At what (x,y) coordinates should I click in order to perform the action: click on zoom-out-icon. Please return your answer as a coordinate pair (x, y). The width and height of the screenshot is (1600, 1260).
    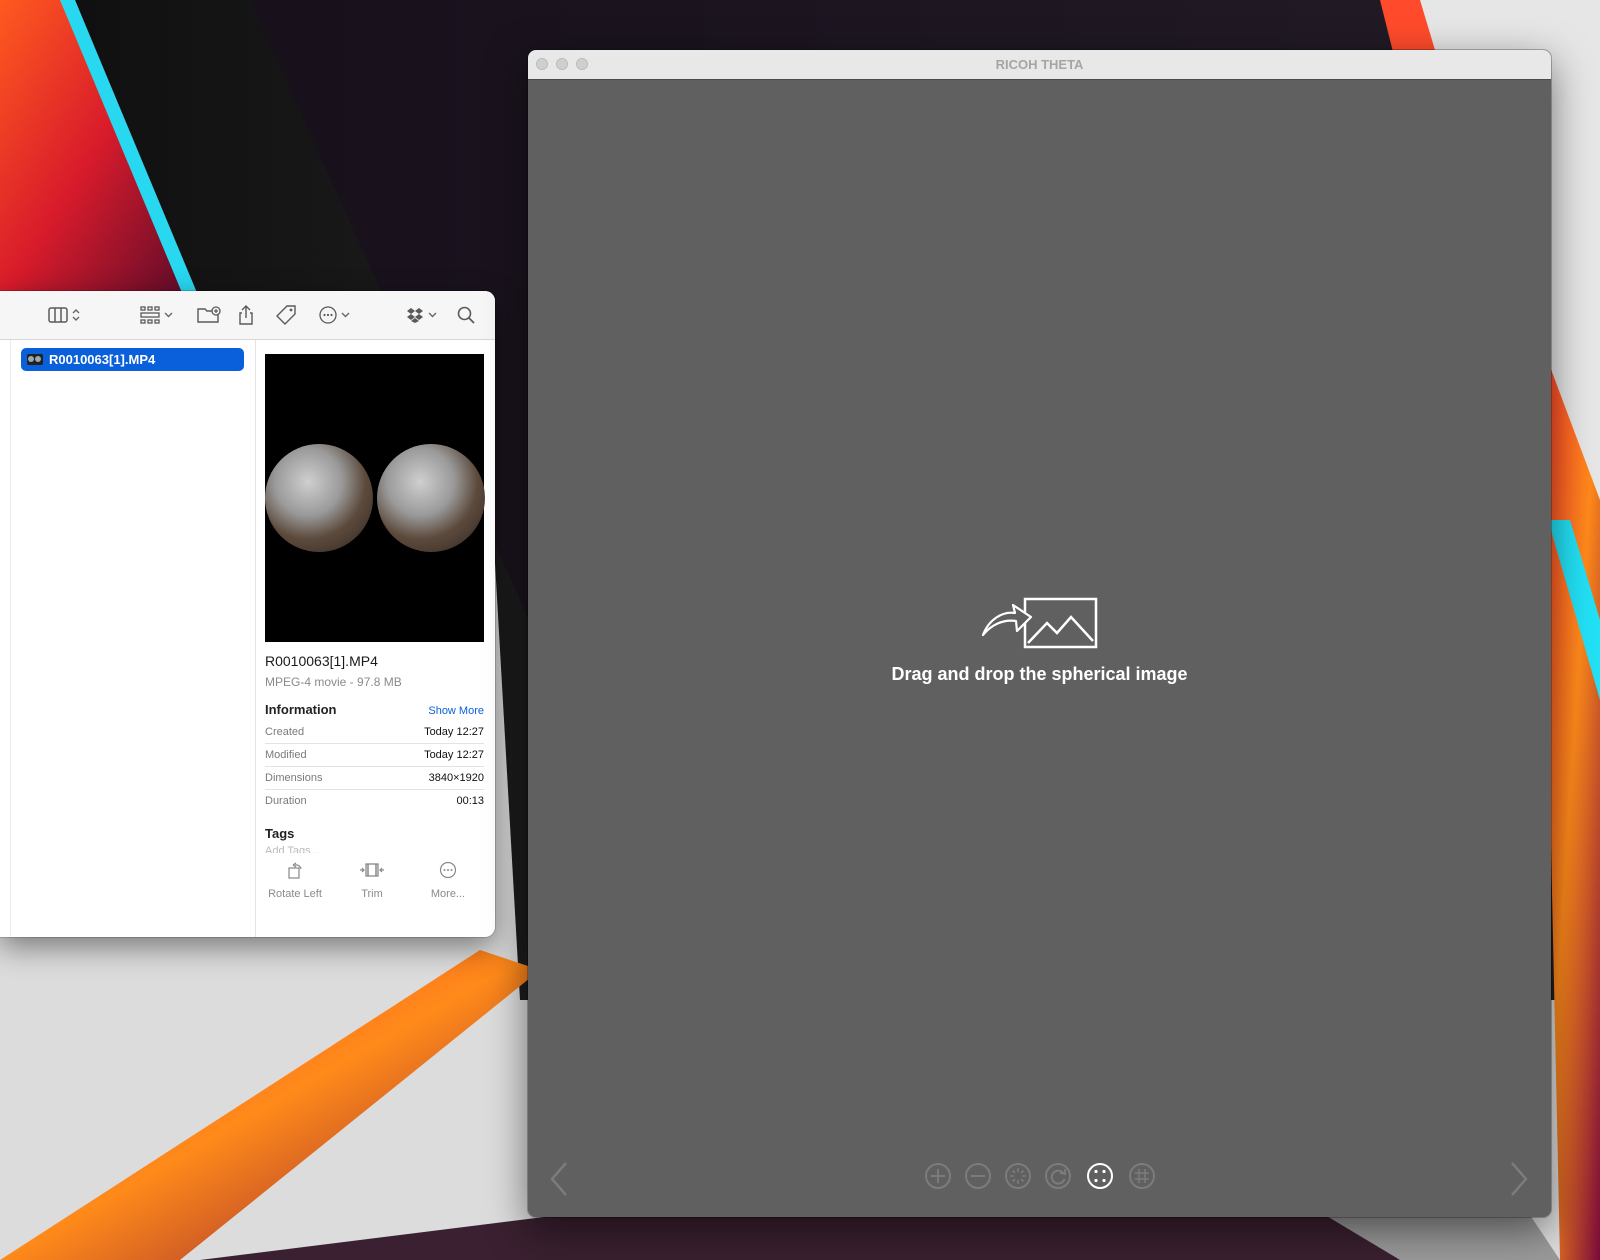
    Looking at the image, I should click on (978, 1176).